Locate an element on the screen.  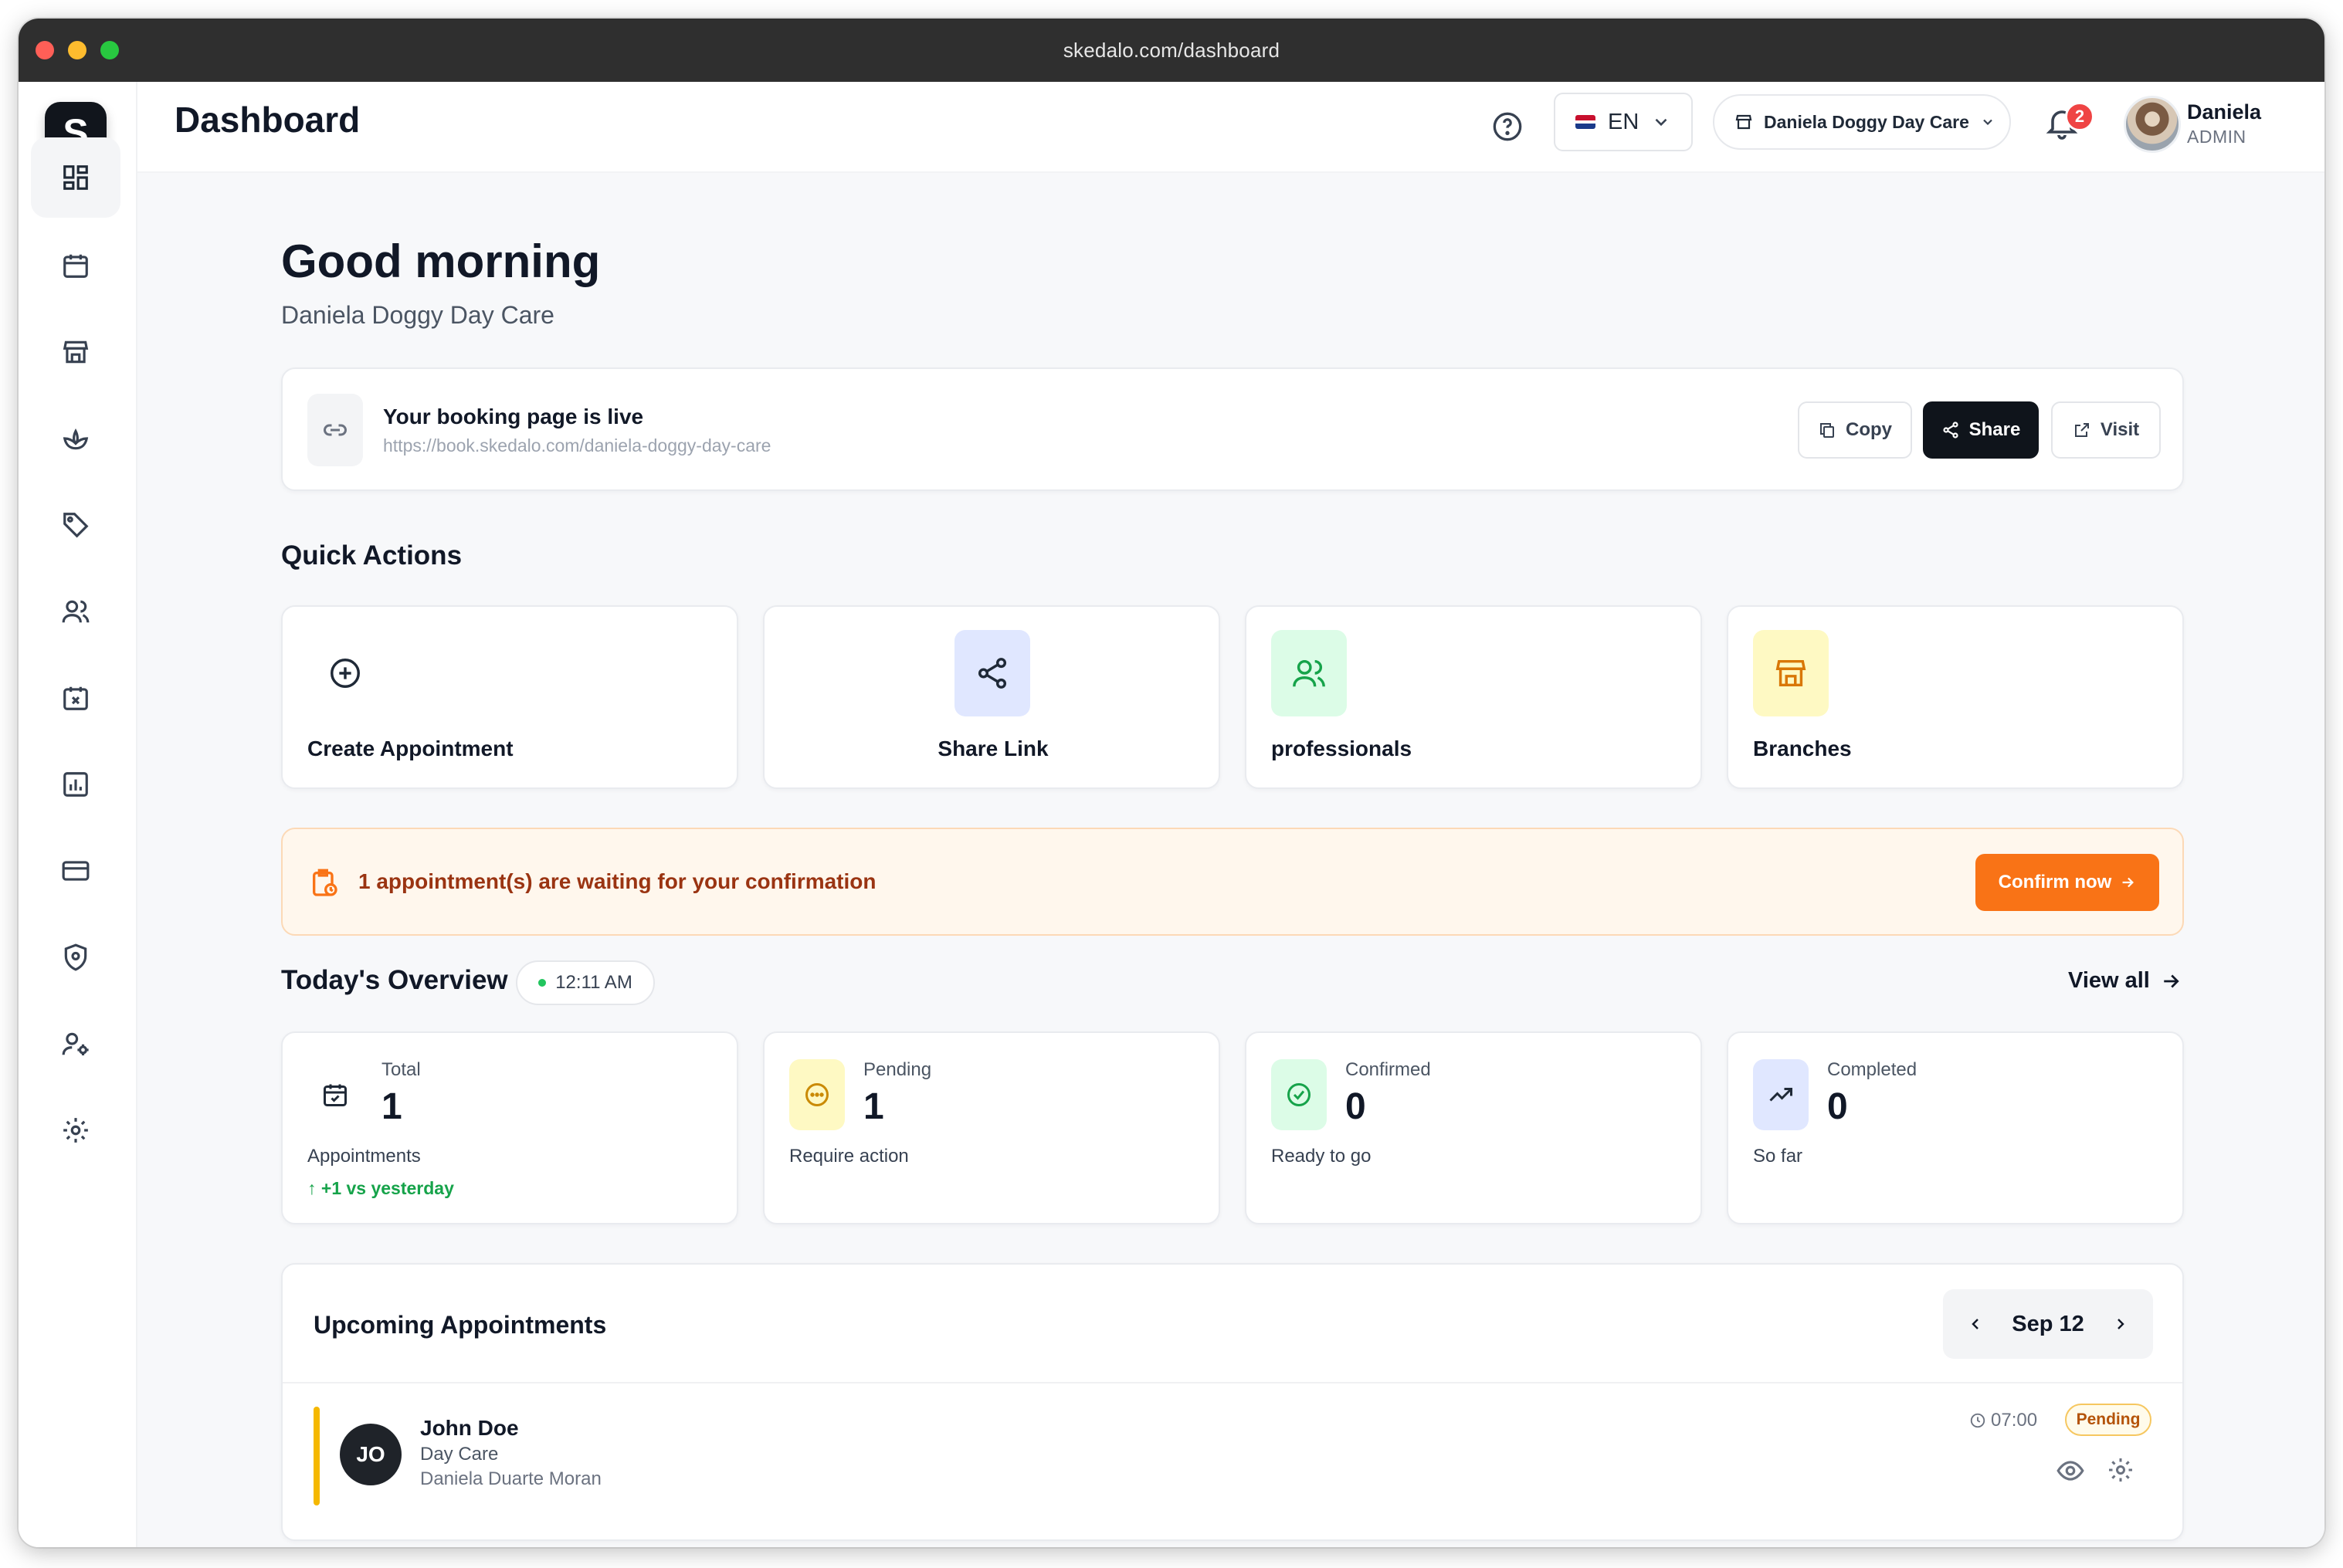
store-icon is located at coordinates (76, 352).